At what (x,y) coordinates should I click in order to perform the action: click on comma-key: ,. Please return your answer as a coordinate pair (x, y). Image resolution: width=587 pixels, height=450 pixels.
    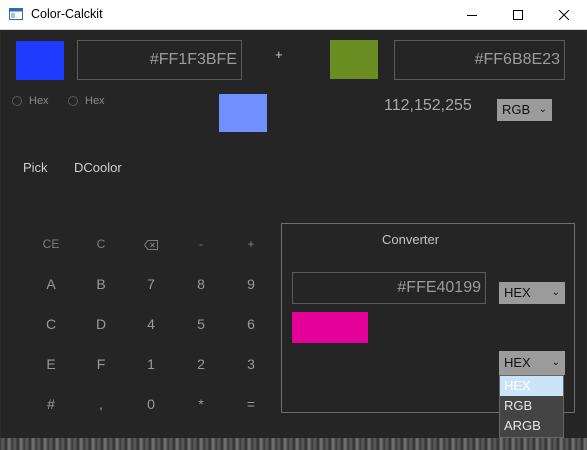
    Looking at the image, I should click on (101, 404).